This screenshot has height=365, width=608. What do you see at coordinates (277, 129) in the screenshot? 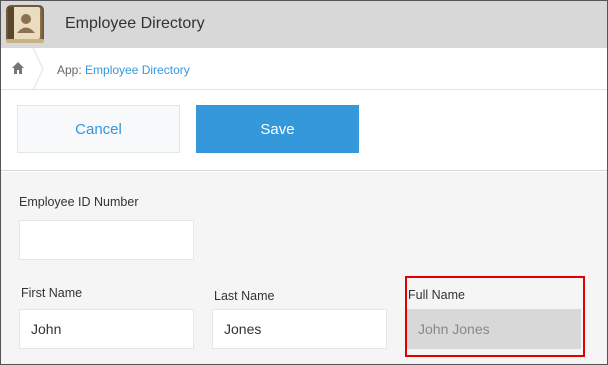
I see `save-button: Save` at bounding box center [277, 129].